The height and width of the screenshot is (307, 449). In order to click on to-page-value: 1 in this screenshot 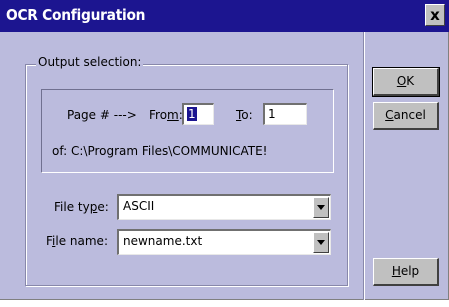, I will do `click(272, 114)`.